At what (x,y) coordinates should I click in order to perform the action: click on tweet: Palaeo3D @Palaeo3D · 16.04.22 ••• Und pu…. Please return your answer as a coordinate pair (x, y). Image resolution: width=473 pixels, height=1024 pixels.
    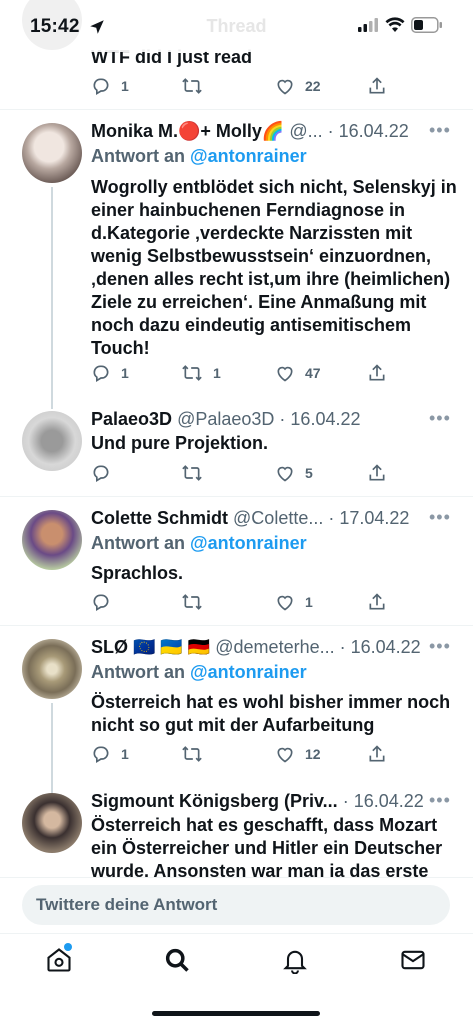
    Looking at the image, I should click on (236, 452).